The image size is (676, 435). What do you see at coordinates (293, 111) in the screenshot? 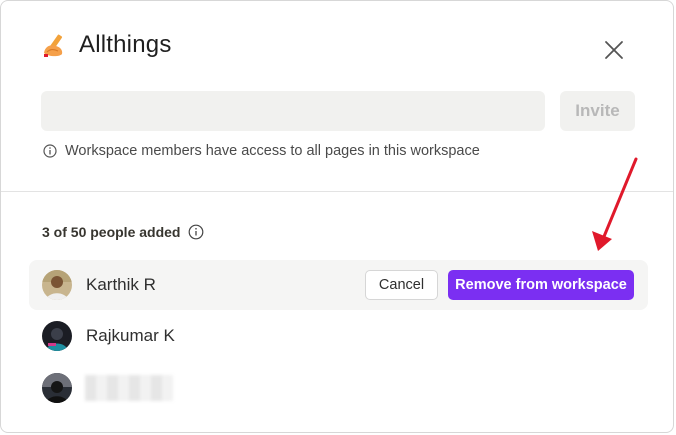
I see `invite-email-input` at bounding box center [293, 111].